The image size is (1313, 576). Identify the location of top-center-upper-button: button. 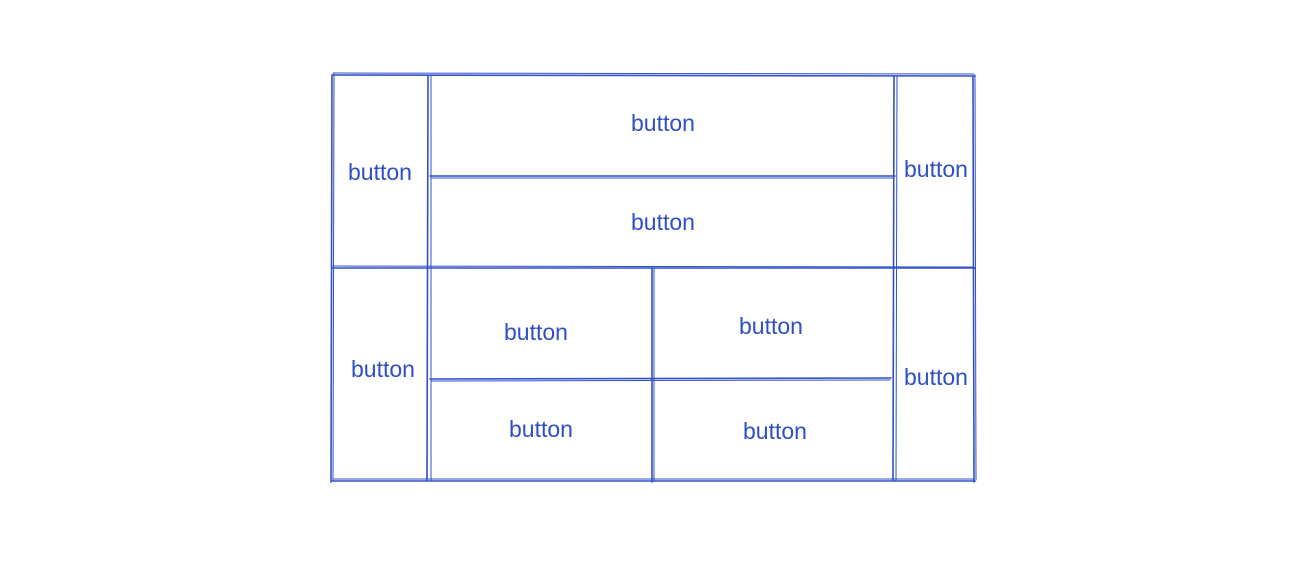
(663, 123).